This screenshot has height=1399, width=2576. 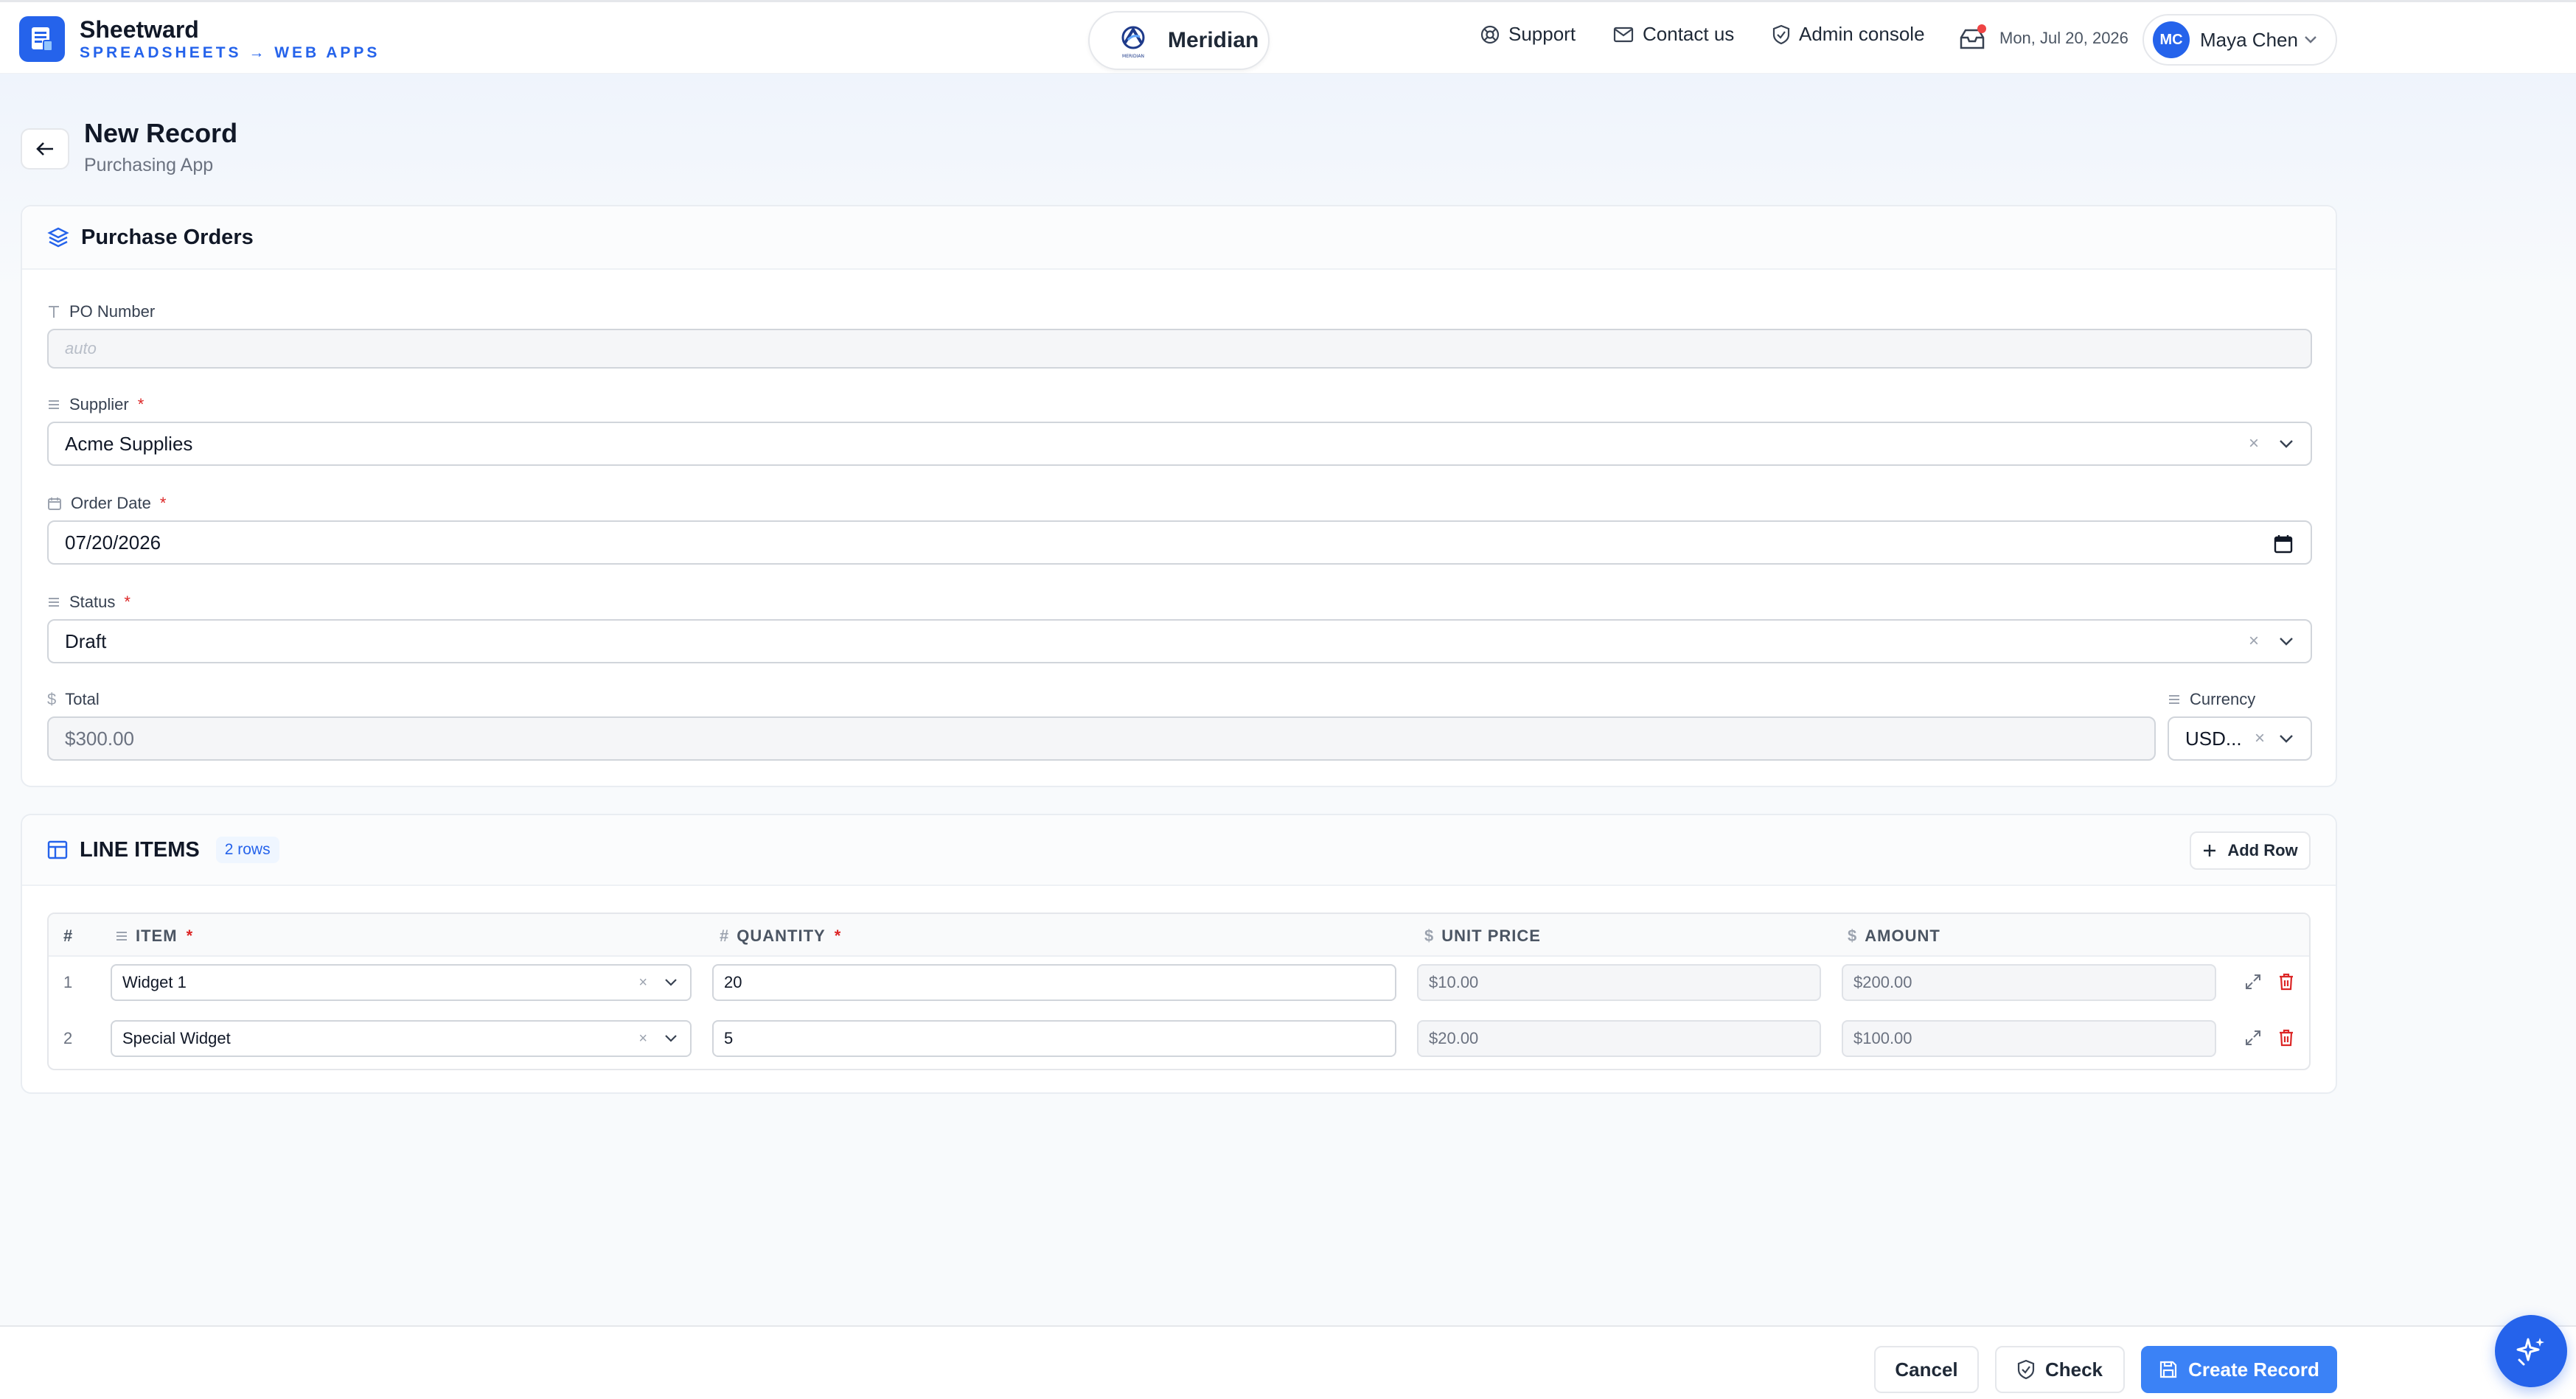 What do you see at coordinates (247, 850) in the screenshot?
I see `row-count-badge: 2 rows` at bounding box center [247, 850].